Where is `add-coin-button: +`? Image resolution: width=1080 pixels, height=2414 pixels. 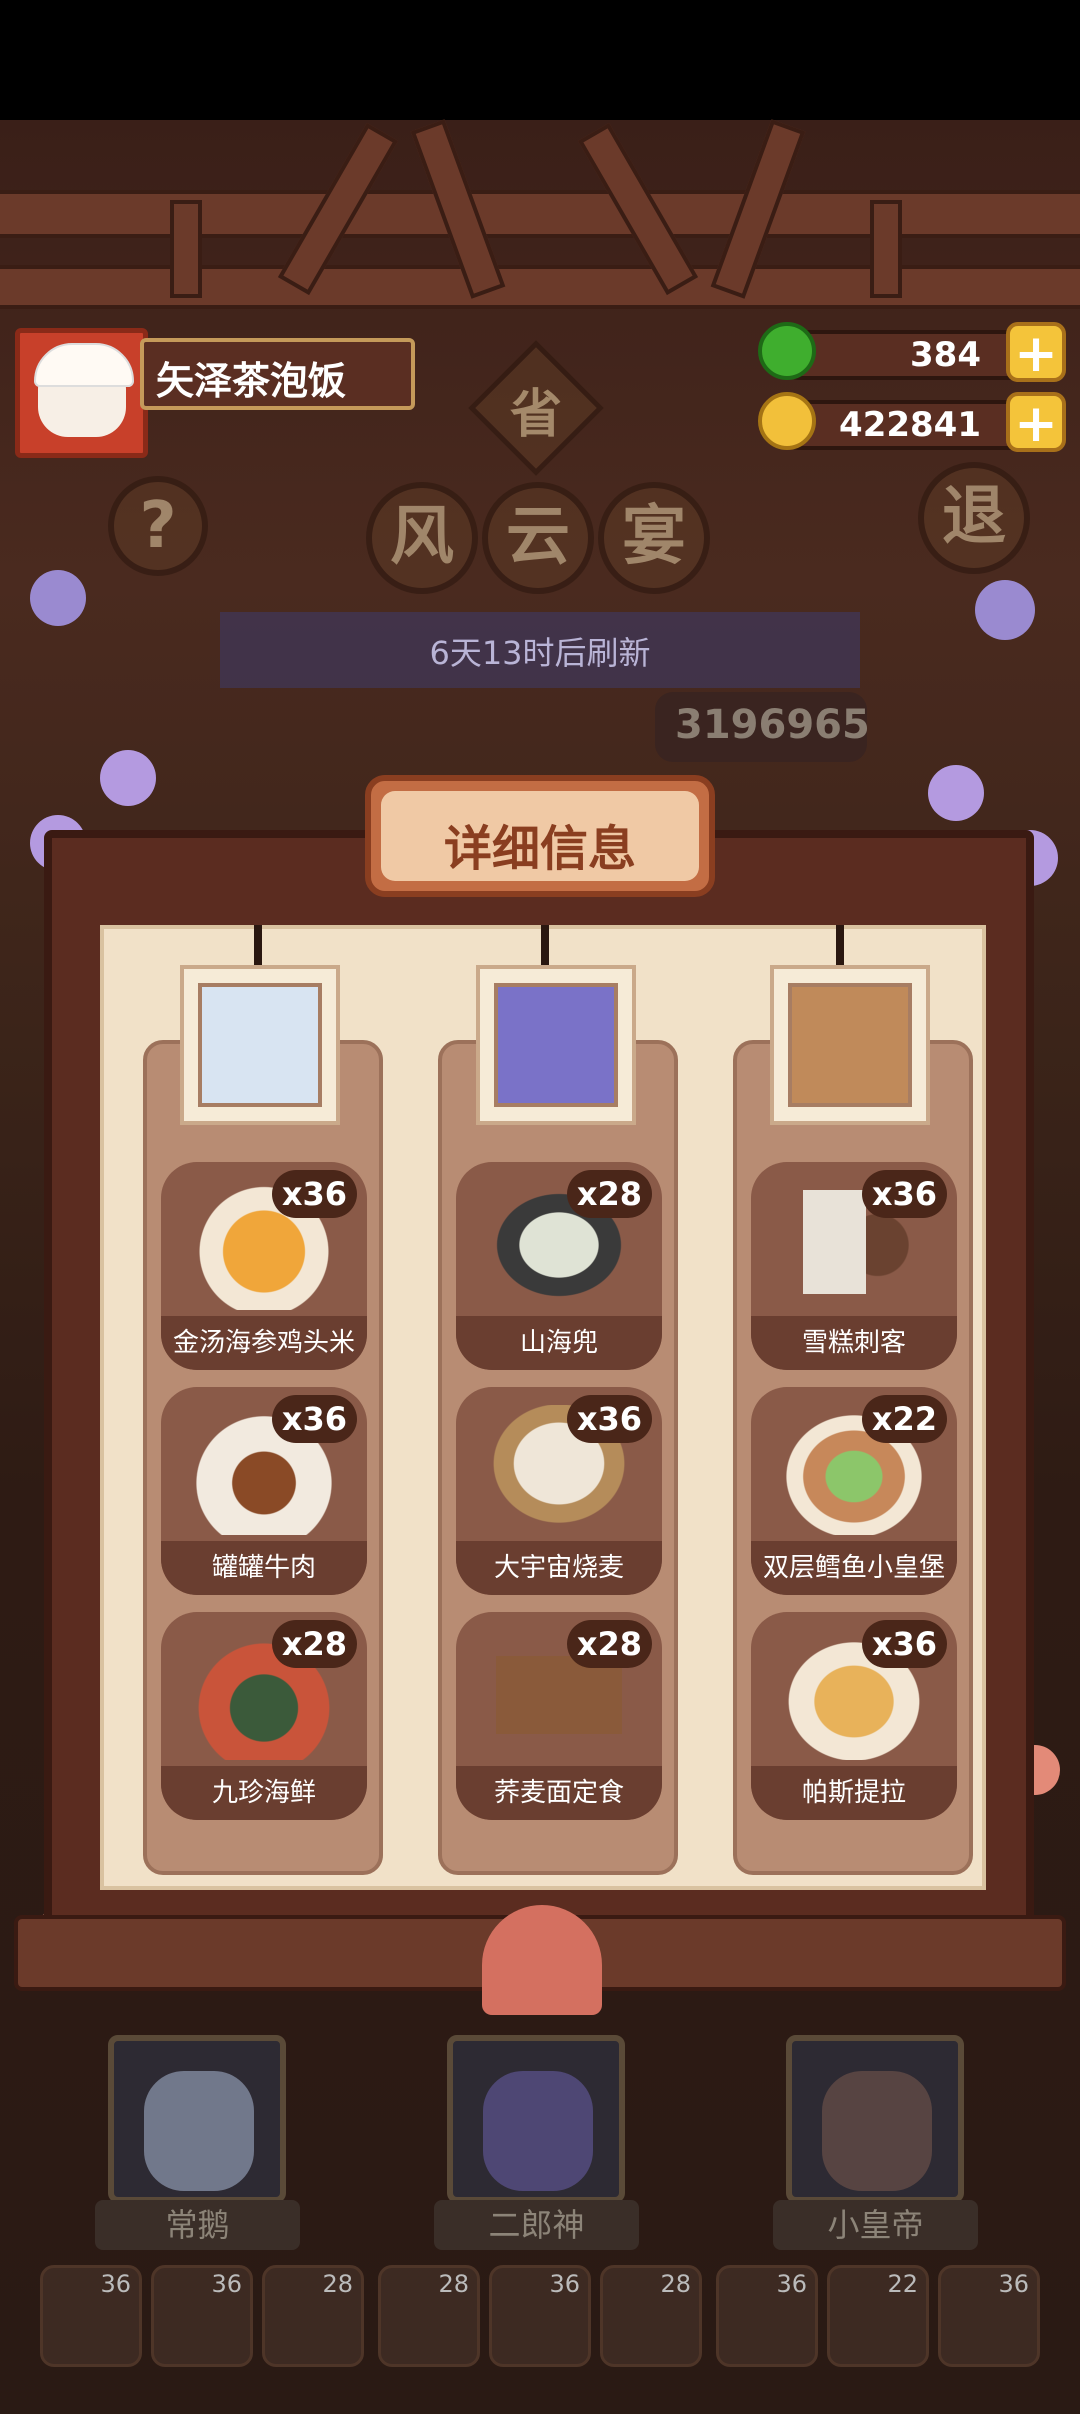 add-coin-button: + is located at coordinates (1036, 422).